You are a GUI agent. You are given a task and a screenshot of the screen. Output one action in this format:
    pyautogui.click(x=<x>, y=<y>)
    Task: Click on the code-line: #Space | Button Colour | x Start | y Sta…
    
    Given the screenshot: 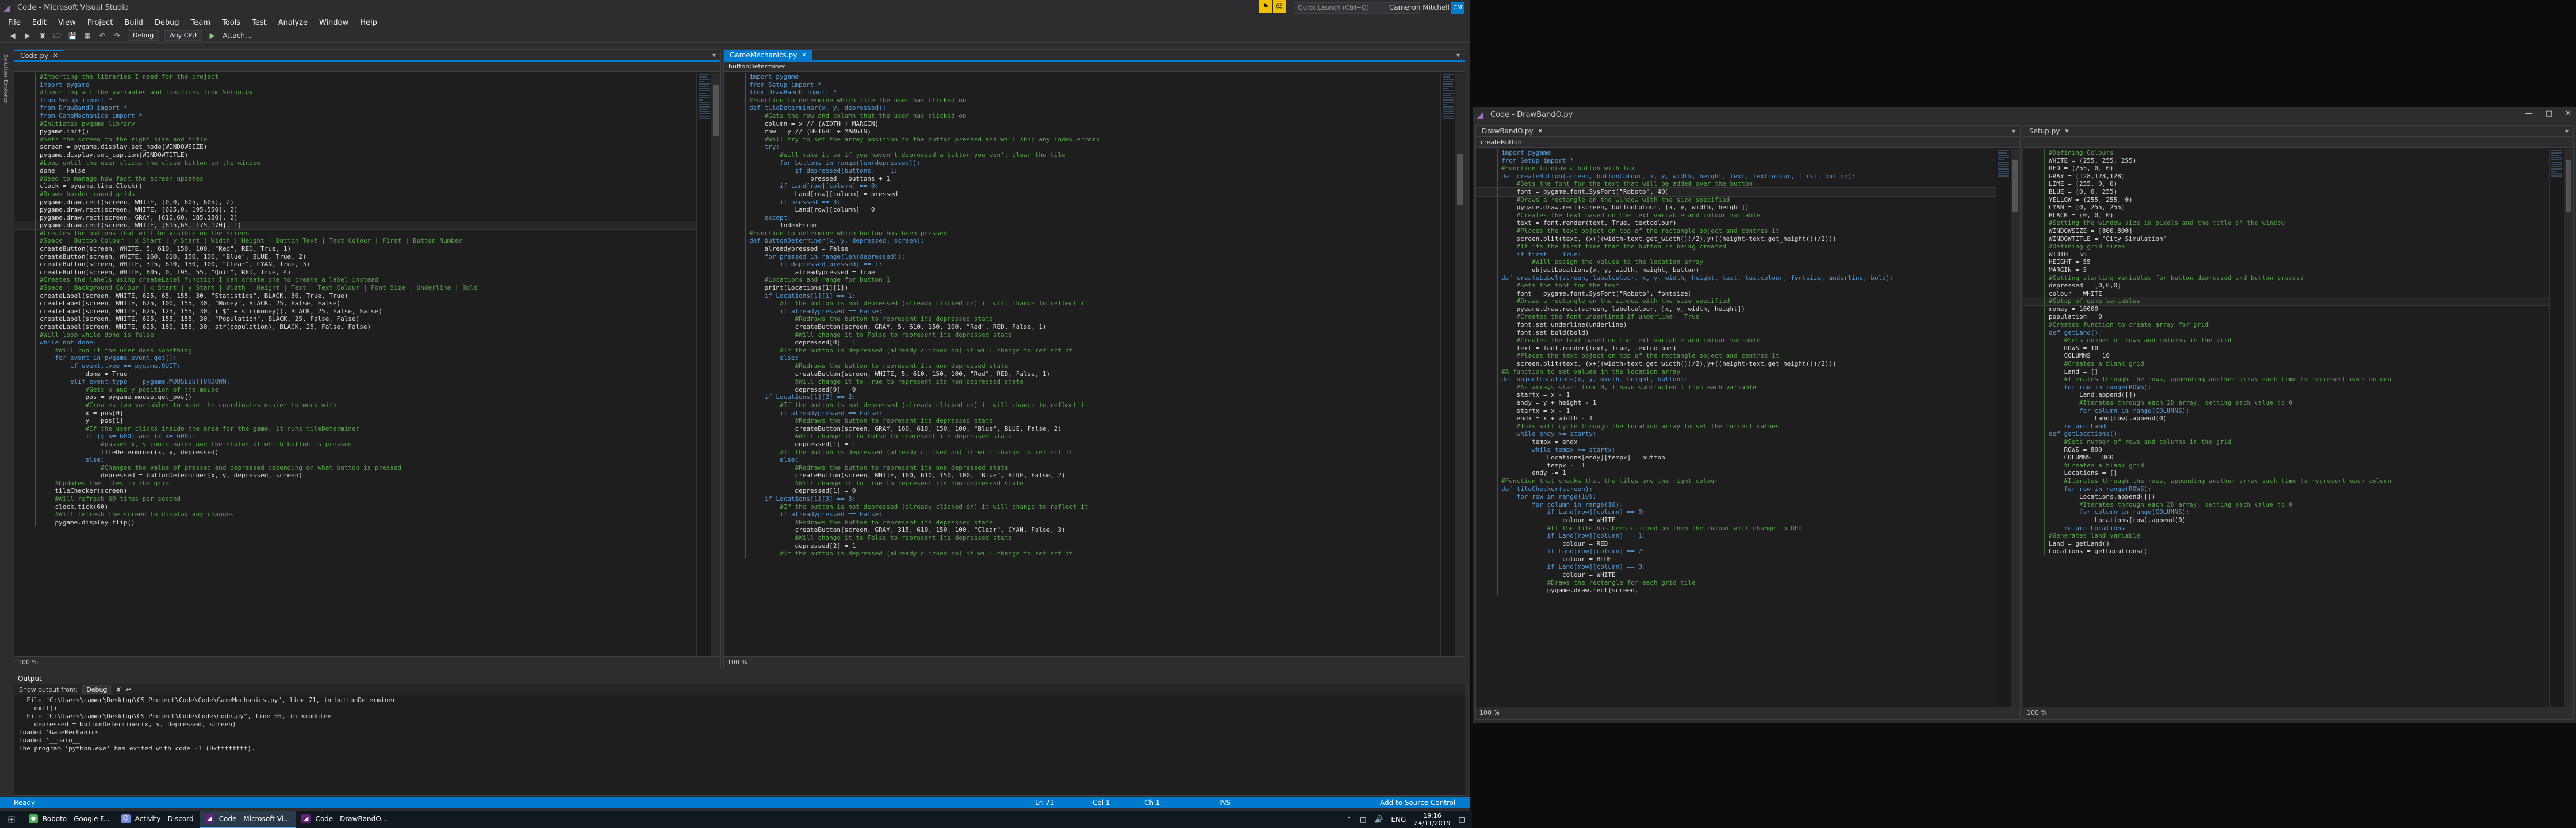 What is the action you would take?
    pyautogui.click(x=355, y=241)
    